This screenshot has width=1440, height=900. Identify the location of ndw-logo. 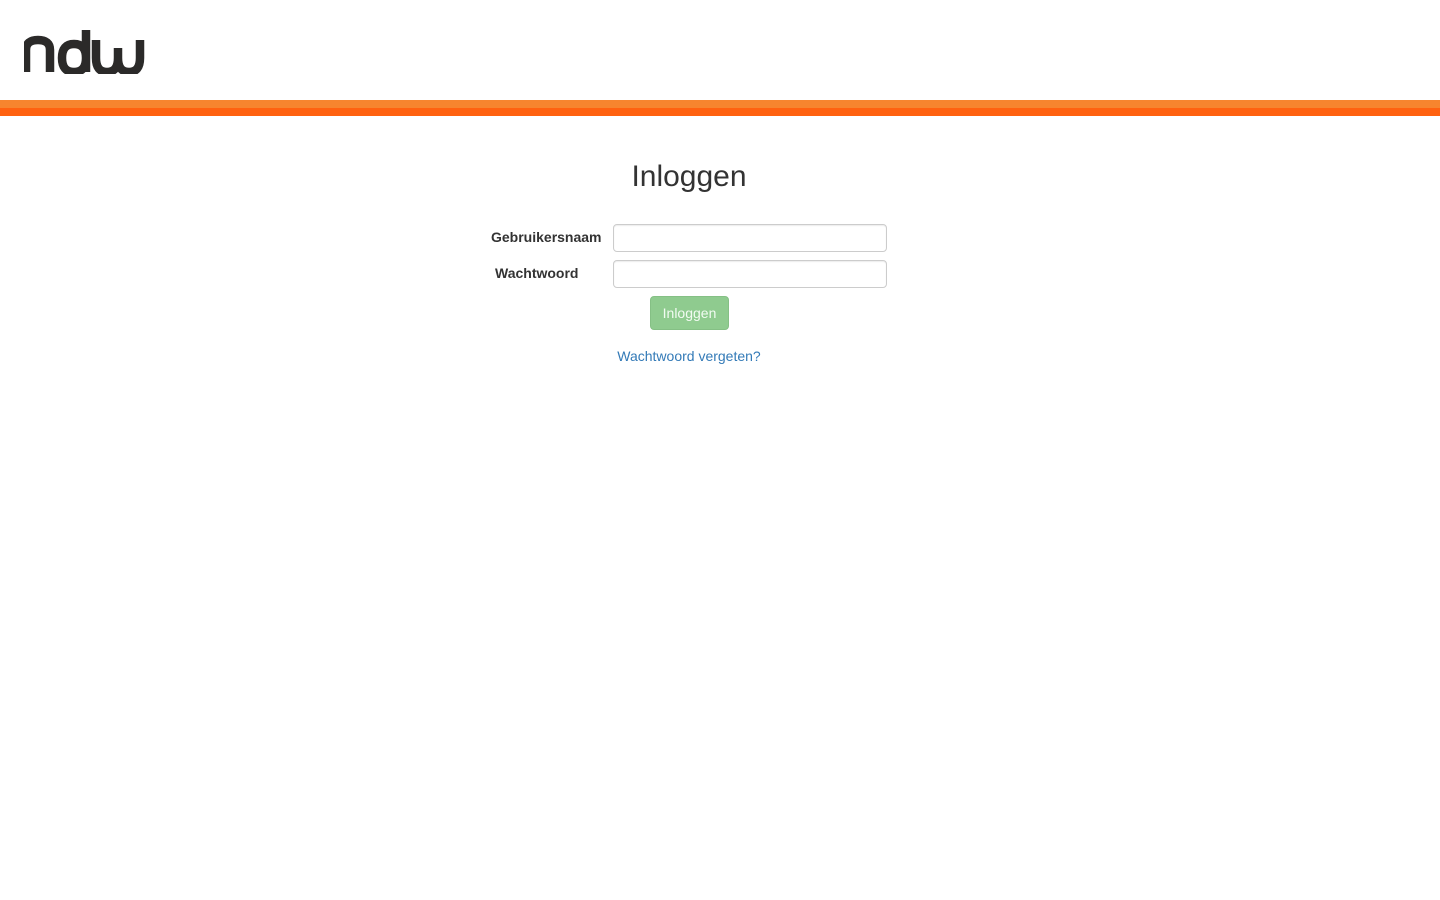
(84, 52).